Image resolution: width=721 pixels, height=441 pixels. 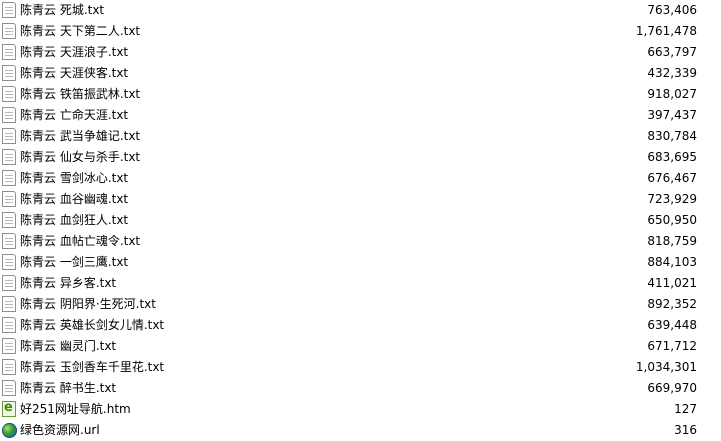 What do you see at coordinates (74, 52) in the screenshot?
I see `file-name: 陈青云 天涯浪子.txt` at bounding box center [74, 52].